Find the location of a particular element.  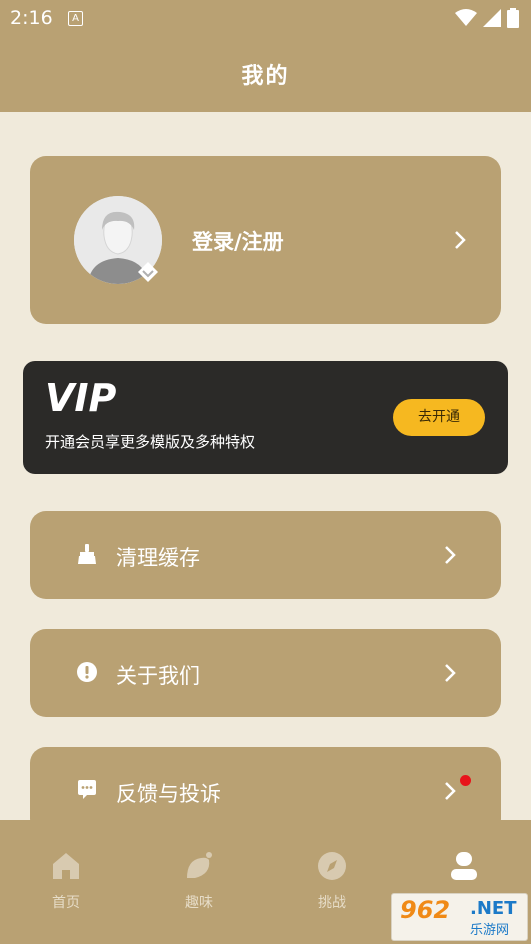

info-alert-icon is located at coordinates (87, 672).